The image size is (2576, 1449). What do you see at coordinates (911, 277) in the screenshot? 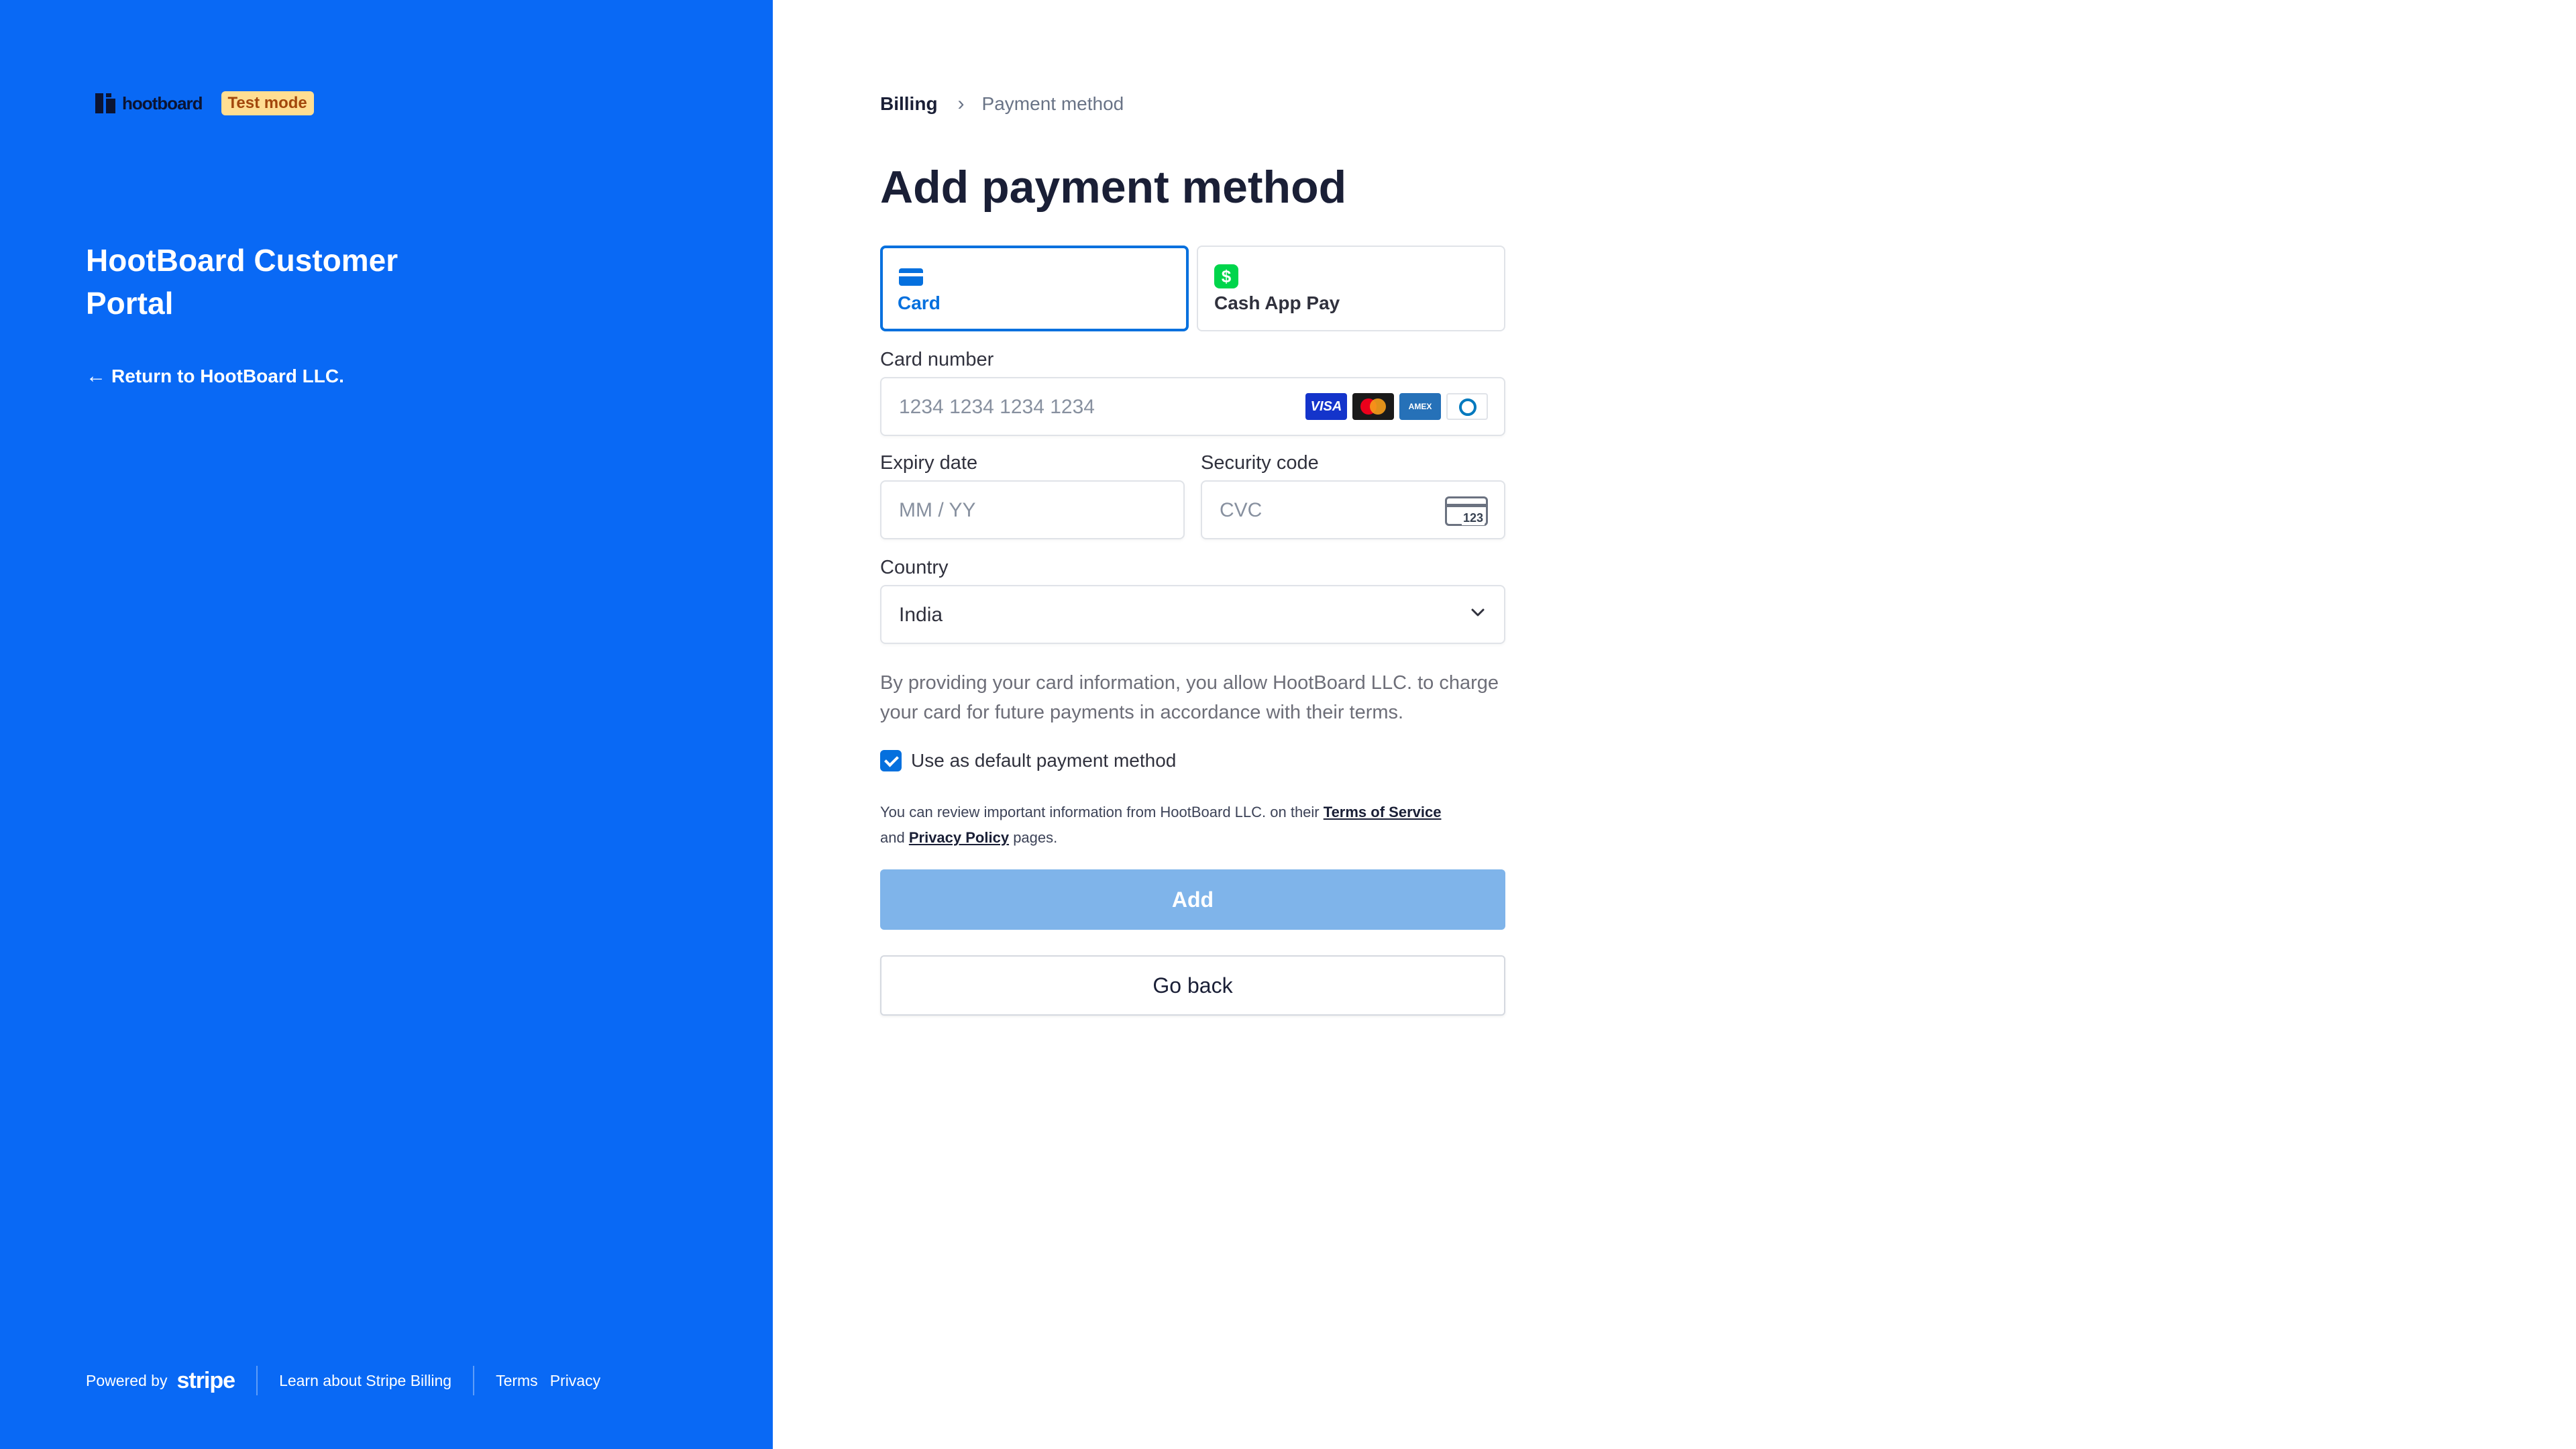
I see `card-icon` at bounding box center [911, 277].